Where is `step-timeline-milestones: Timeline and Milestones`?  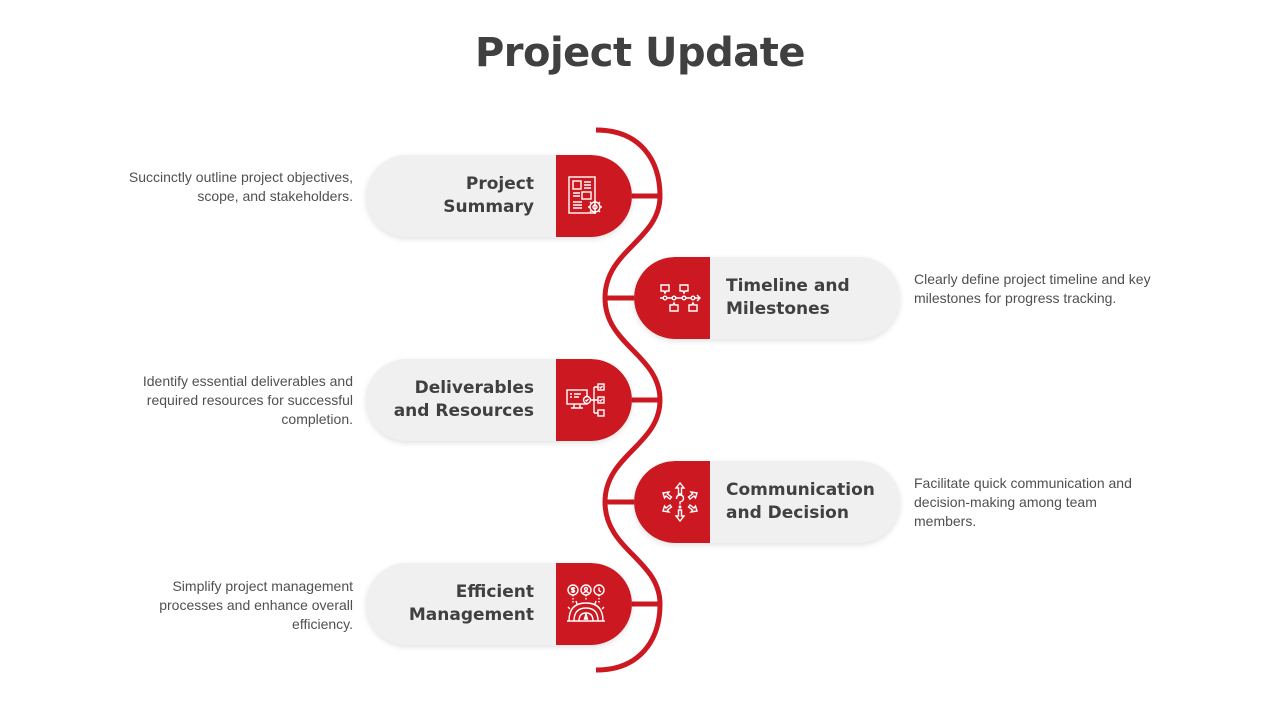
step-timeline-milestones: Timeline and Milestones is located at coordinates (767, 298).